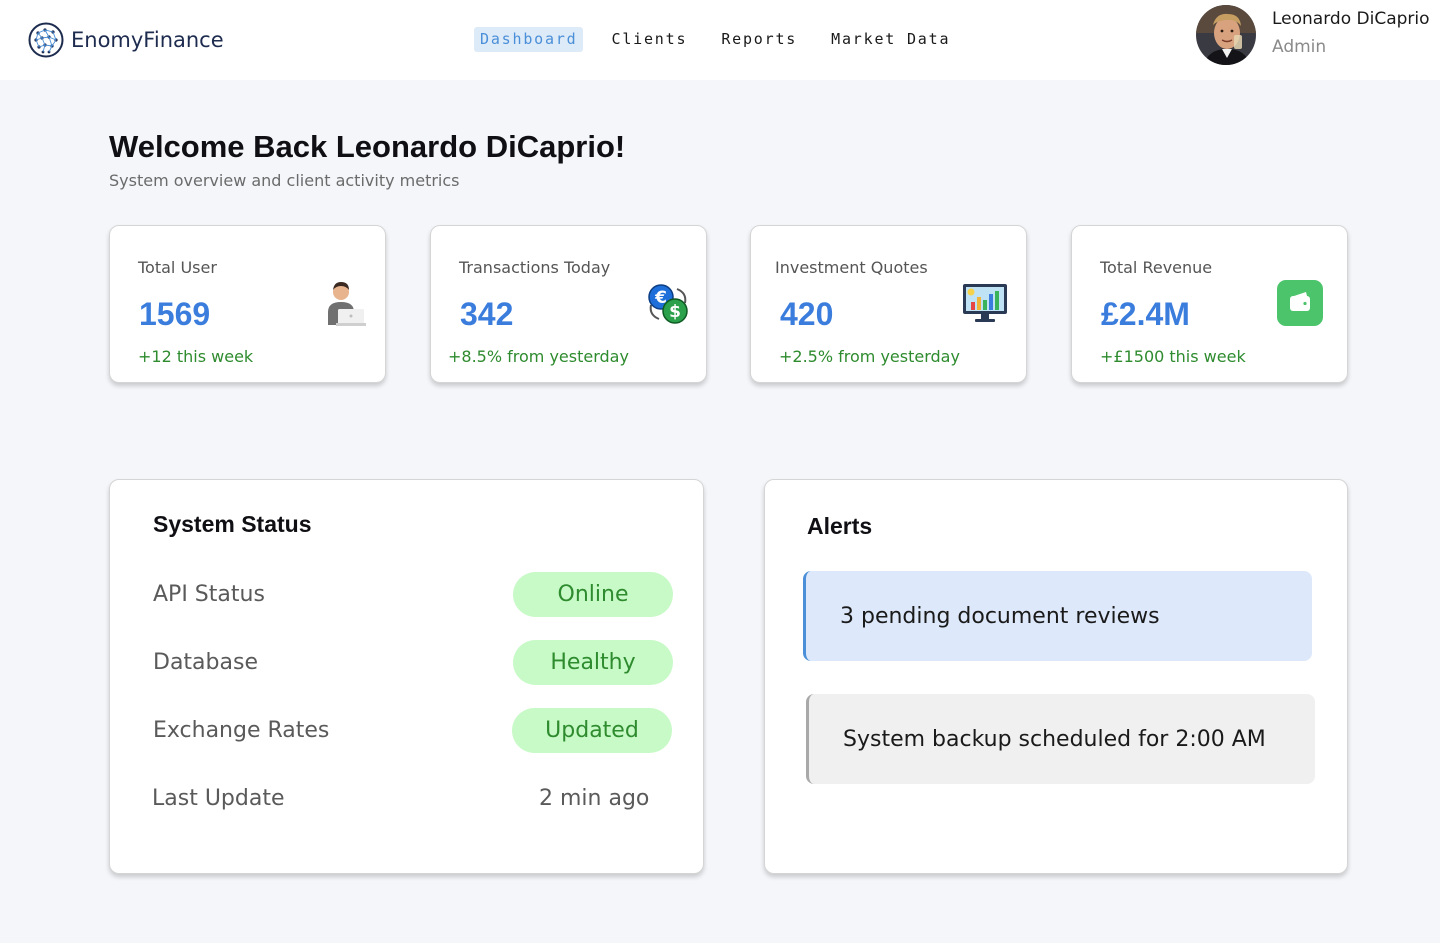  Describe the element at coordinates (175, 314) in the screenshot. I see `stat-value: 1569` at that location.